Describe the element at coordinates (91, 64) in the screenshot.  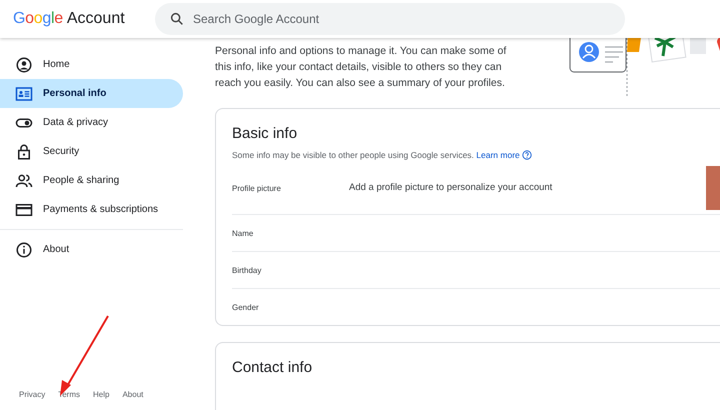
I see `sidebar-item: Home` at that location.